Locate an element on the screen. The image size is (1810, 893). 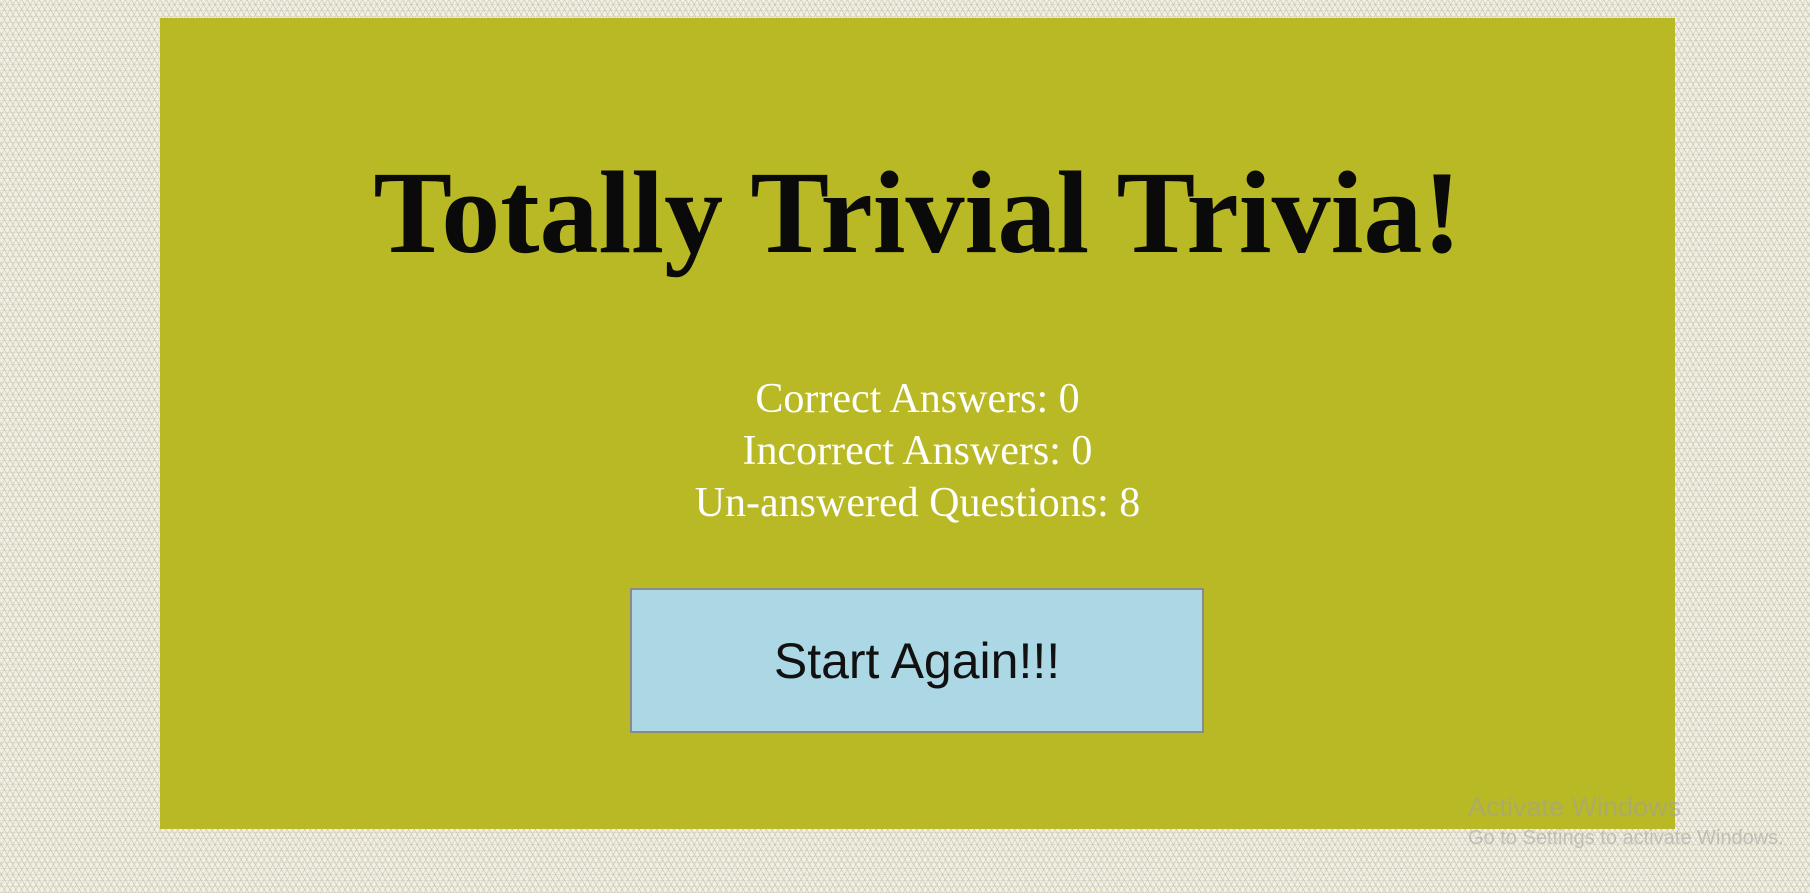
watermark-title: Activate Windows is located at coordinates (1575, 807).